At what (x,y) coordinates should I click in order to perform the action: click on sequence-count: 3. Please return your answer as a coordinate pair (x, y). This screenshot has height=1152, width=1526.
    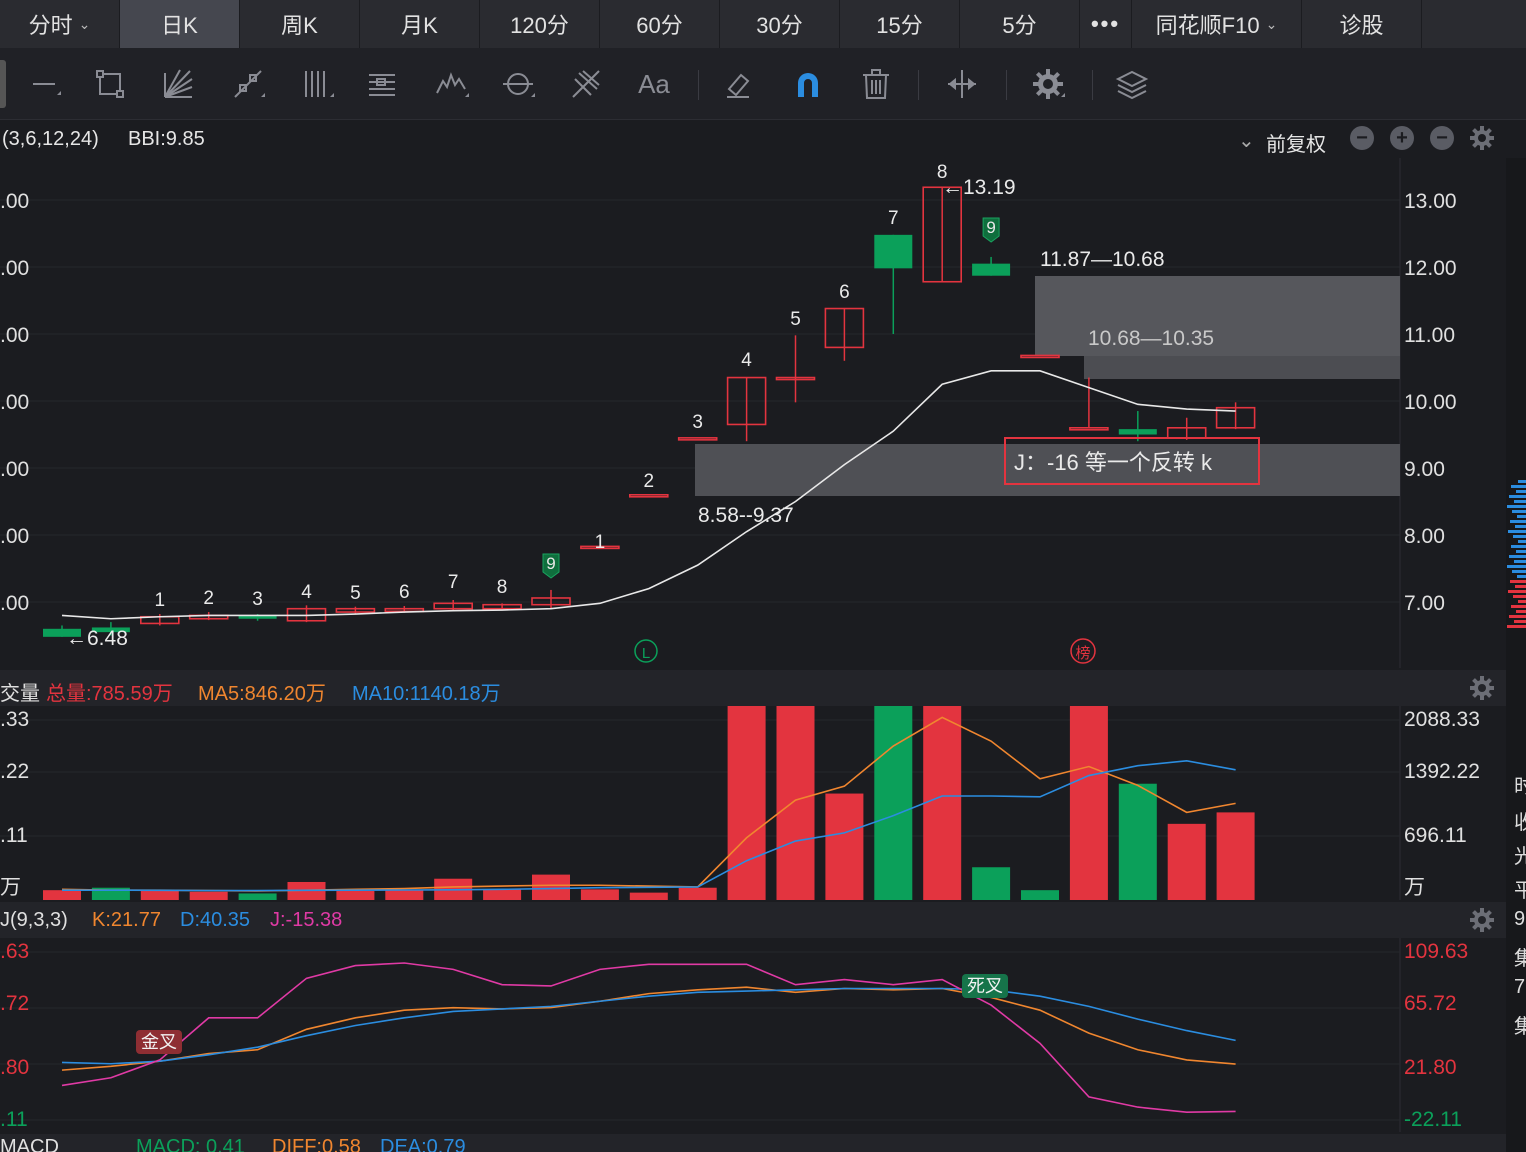
    Looking at the image, I should click on (257, 599).